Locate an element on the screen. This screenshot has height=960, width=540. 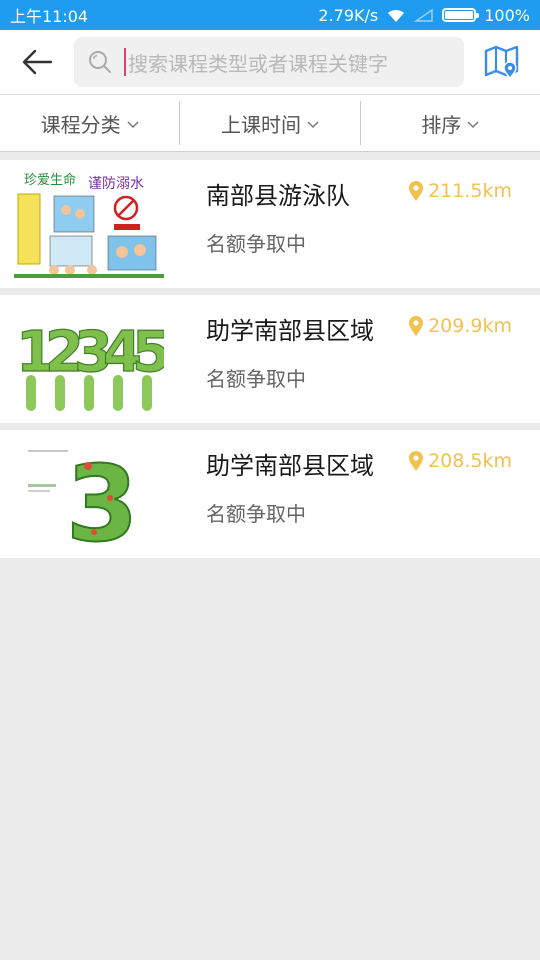
signal-icon is located at coordinates (423, 15).